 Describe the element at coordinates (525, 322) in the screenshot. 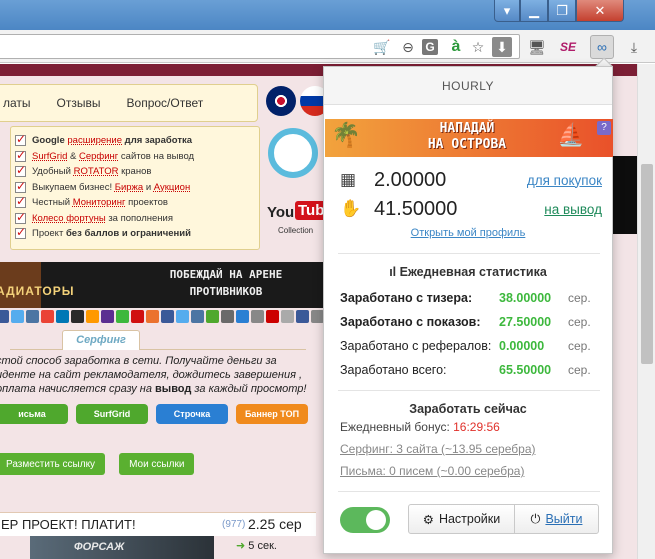

I see `stat-value: 27.50000` at that location.